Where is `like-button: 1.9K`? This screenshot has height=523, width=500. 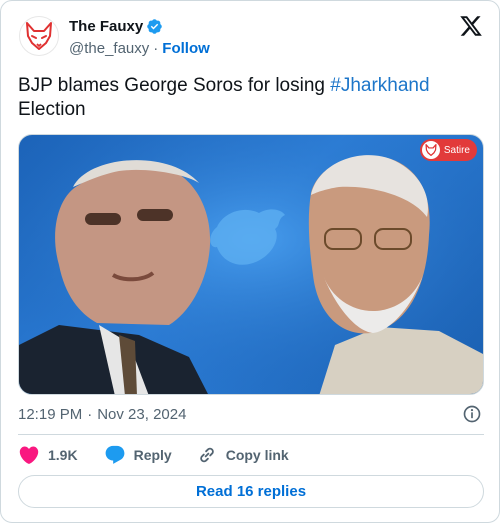 like-button: 1.9K is located at coordinates (48, 455).